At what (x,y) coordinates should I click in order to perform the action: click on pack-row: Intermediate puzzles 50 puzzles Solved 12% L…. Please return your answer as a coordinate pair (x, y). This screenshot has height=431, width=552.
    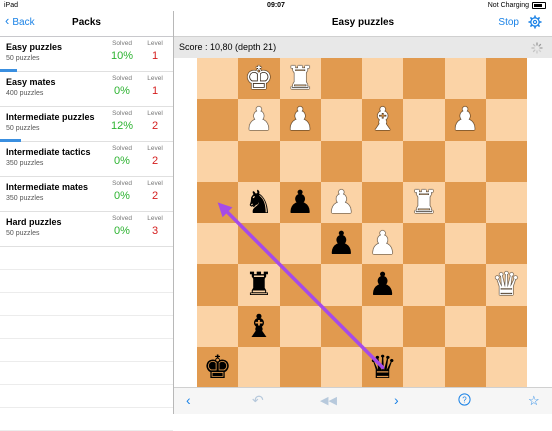
    Looking at the image, I should click on (86, 124).